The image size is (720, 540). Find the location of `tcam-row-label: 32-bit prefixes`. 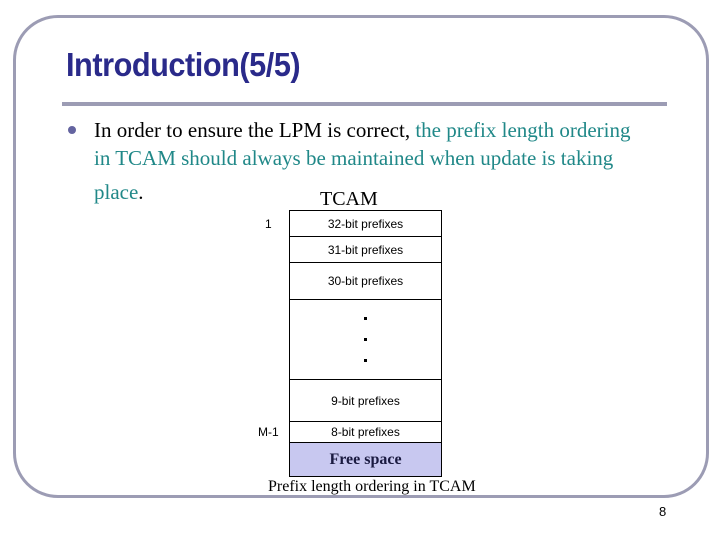

tcam-row-label: 32-bit prefixes is located at coordinates (365, 223).